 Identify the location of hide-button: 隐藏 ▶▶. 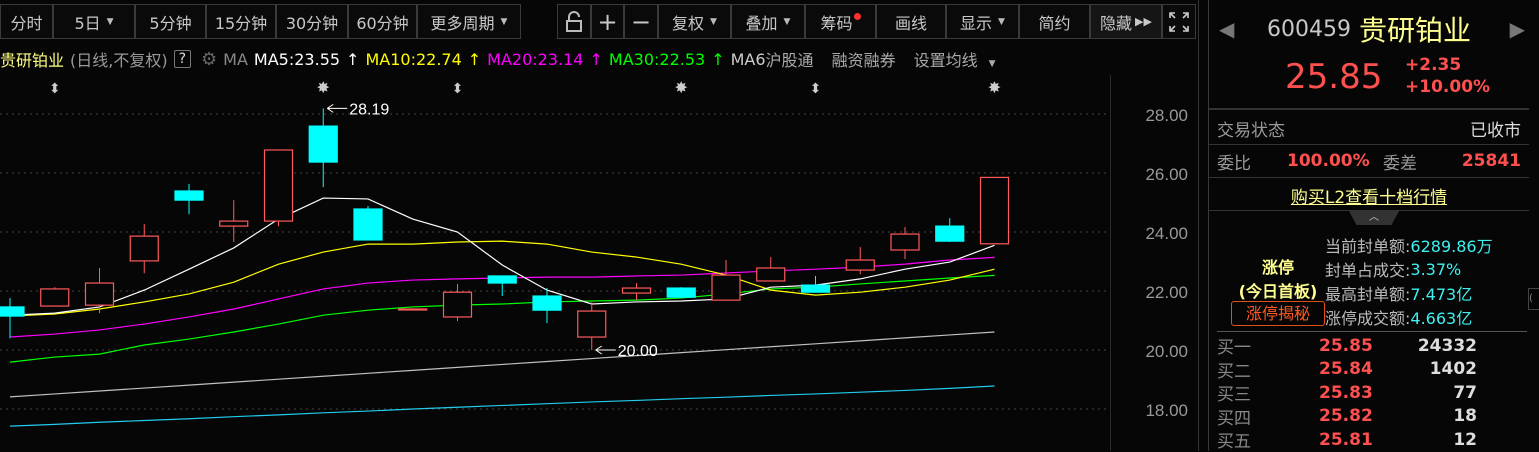
(1126, 21).